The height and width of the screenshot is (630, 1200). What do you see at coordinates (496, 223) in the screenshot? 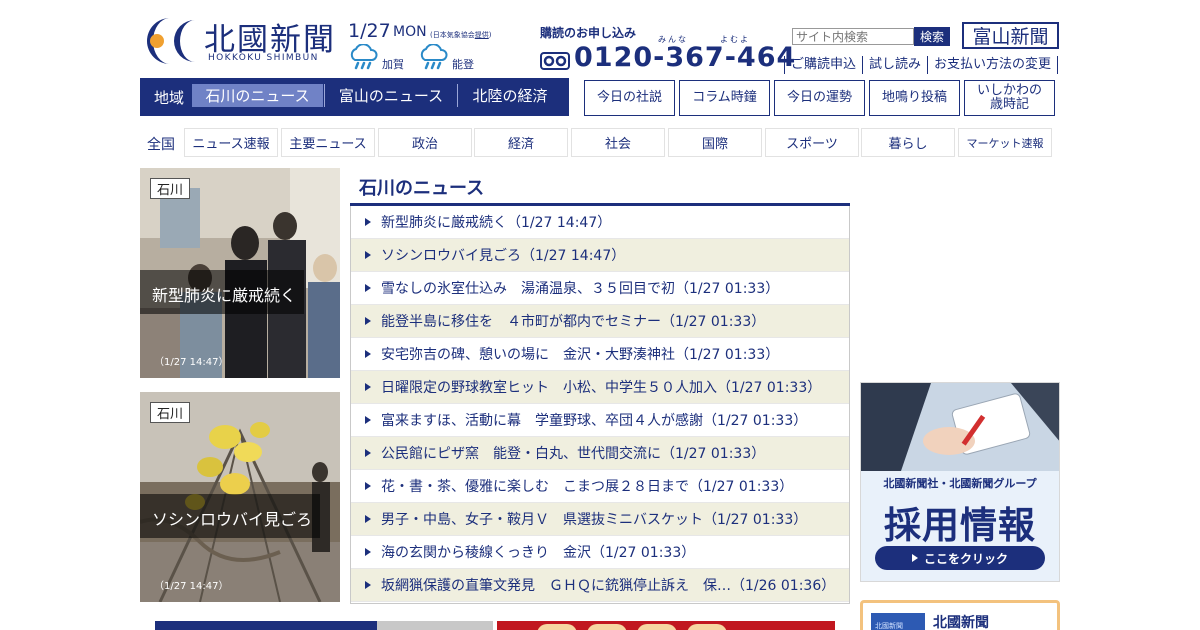
I see `news-headline: 新型肺炎に厳戒続く（1/27 14:47）` at bounding box center [496, 223].